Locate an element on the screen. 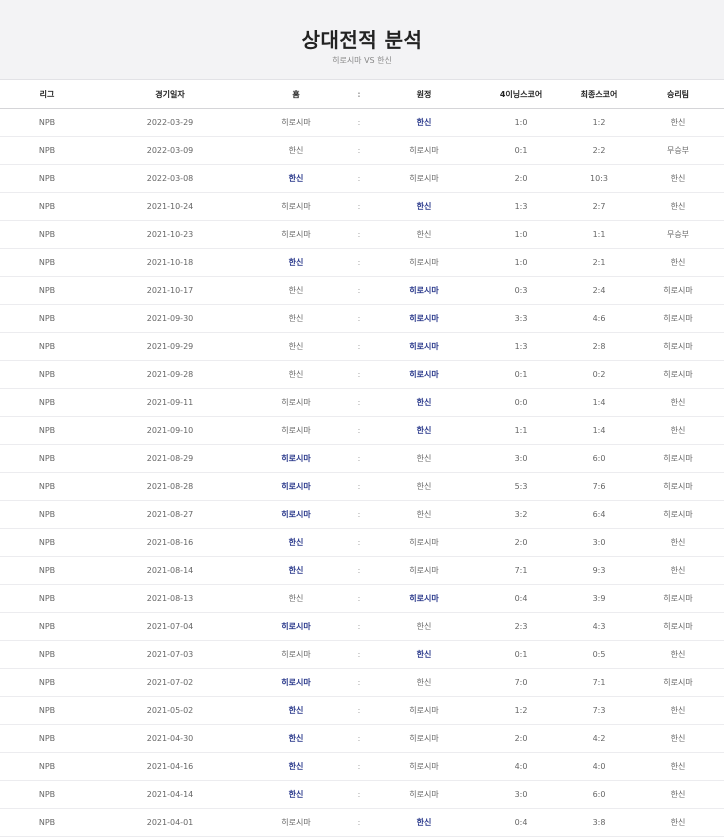  table-row: NPB 2021-04-01 히로시마: 한신 0:4 3:8 한신 is located at coordinates (362, 822).